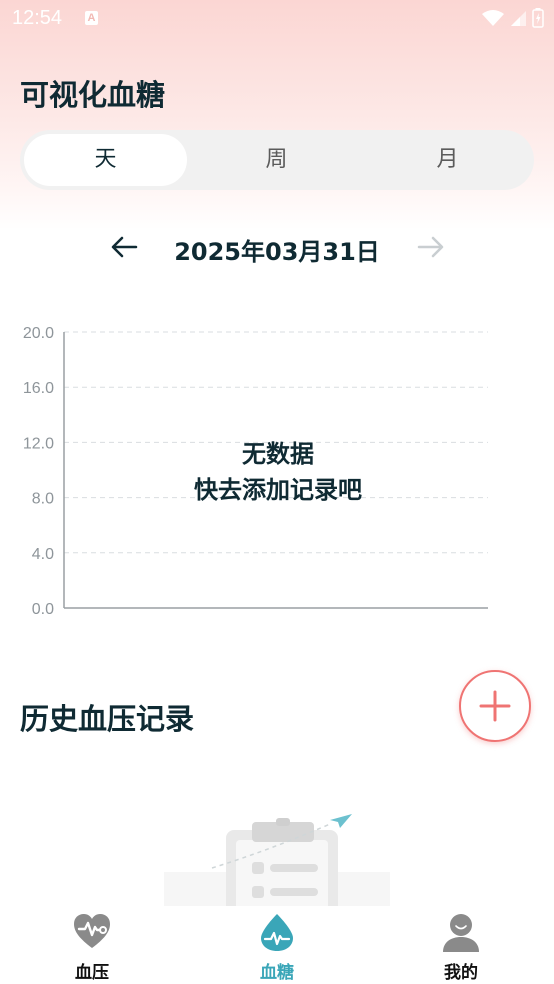 Image resolution: width=554 pixels, height=984 pixels. Describe the element at coordinates (518, 18) in the screenshot. I see `signal-icon` at that location.